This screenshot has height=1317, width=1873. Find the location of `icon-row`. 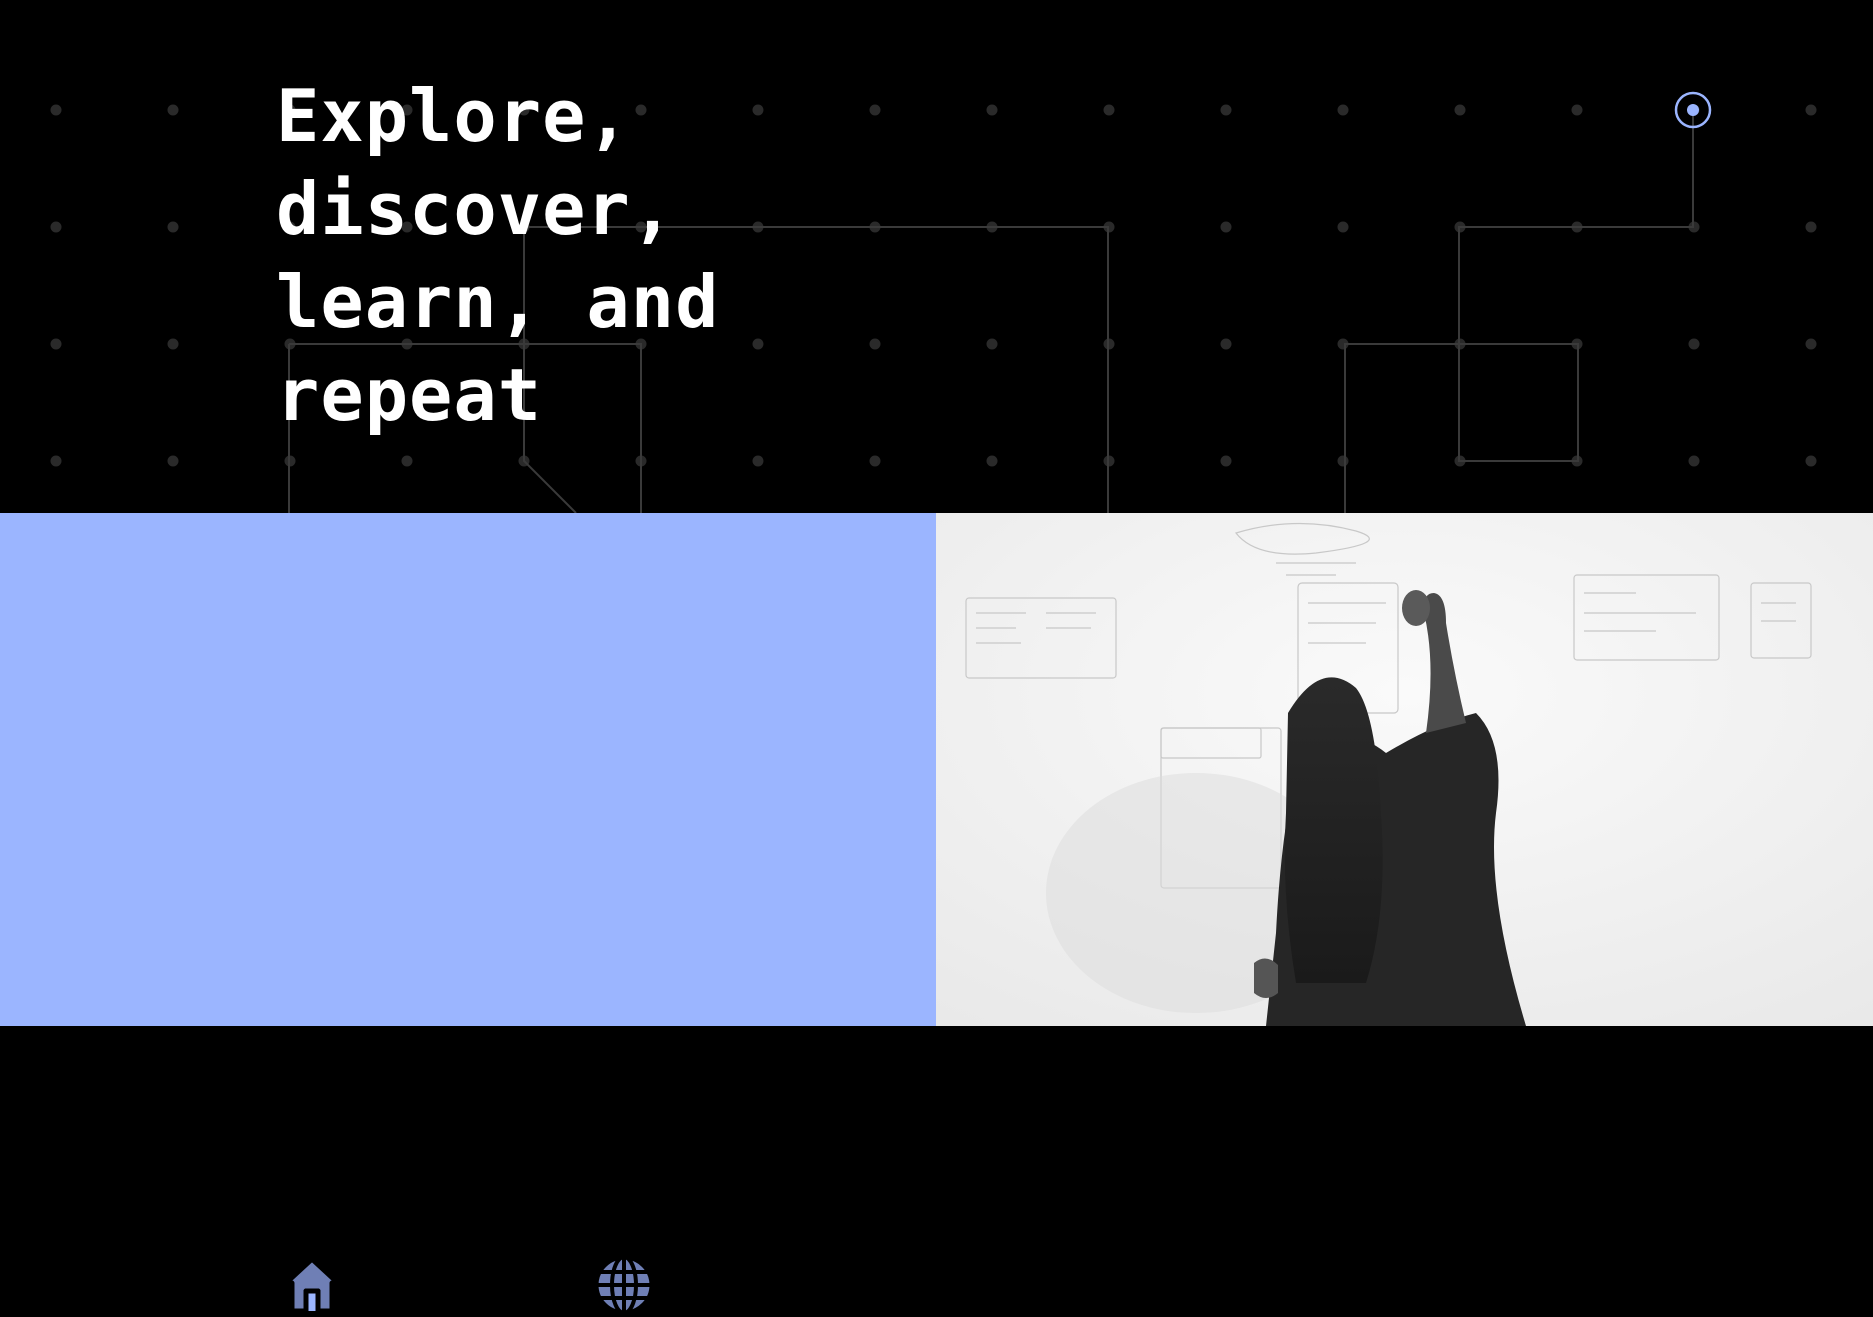

icon-row is located at coordinates (468, 1285).